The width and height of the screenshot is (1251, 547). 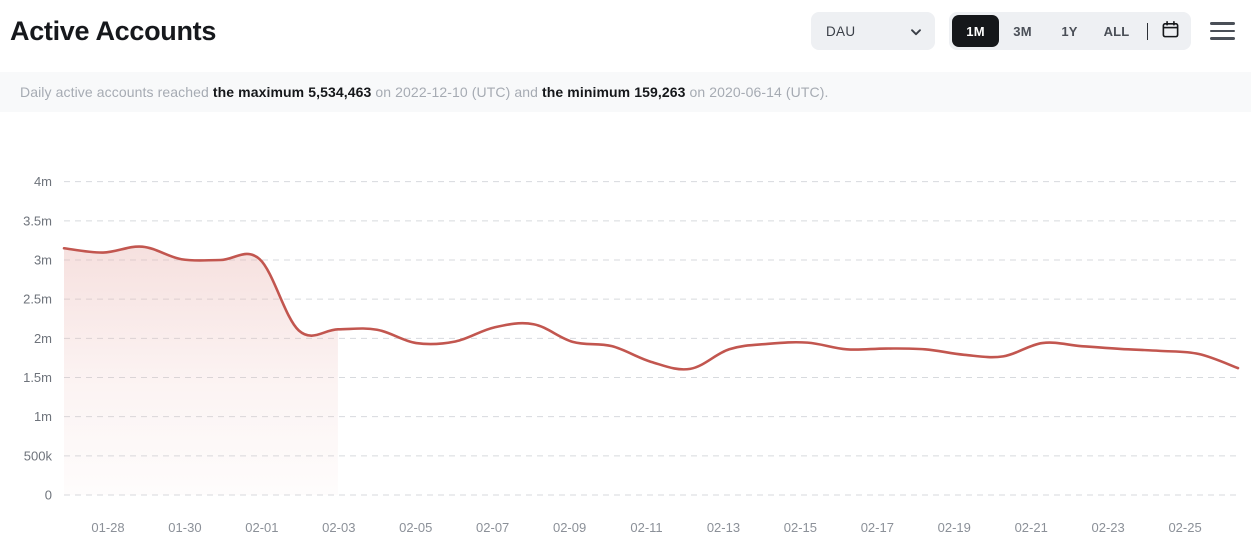 I want to click on metric-select-value: DAU, so click(x=841, y=31).